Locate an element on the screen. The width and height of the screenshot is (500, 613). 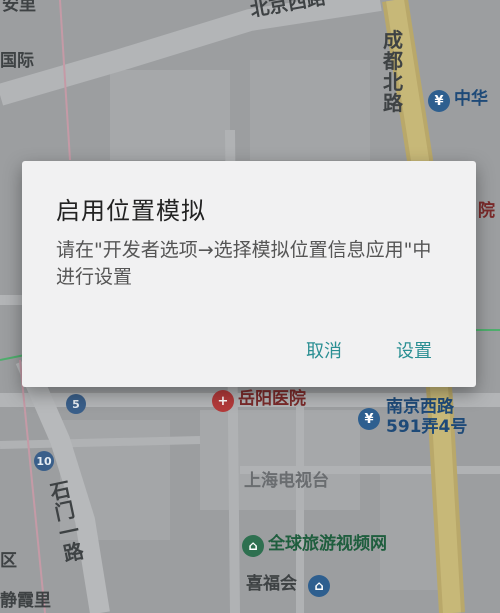
map-label-zhonghua: 中华 is located at coordinates (471, 99).